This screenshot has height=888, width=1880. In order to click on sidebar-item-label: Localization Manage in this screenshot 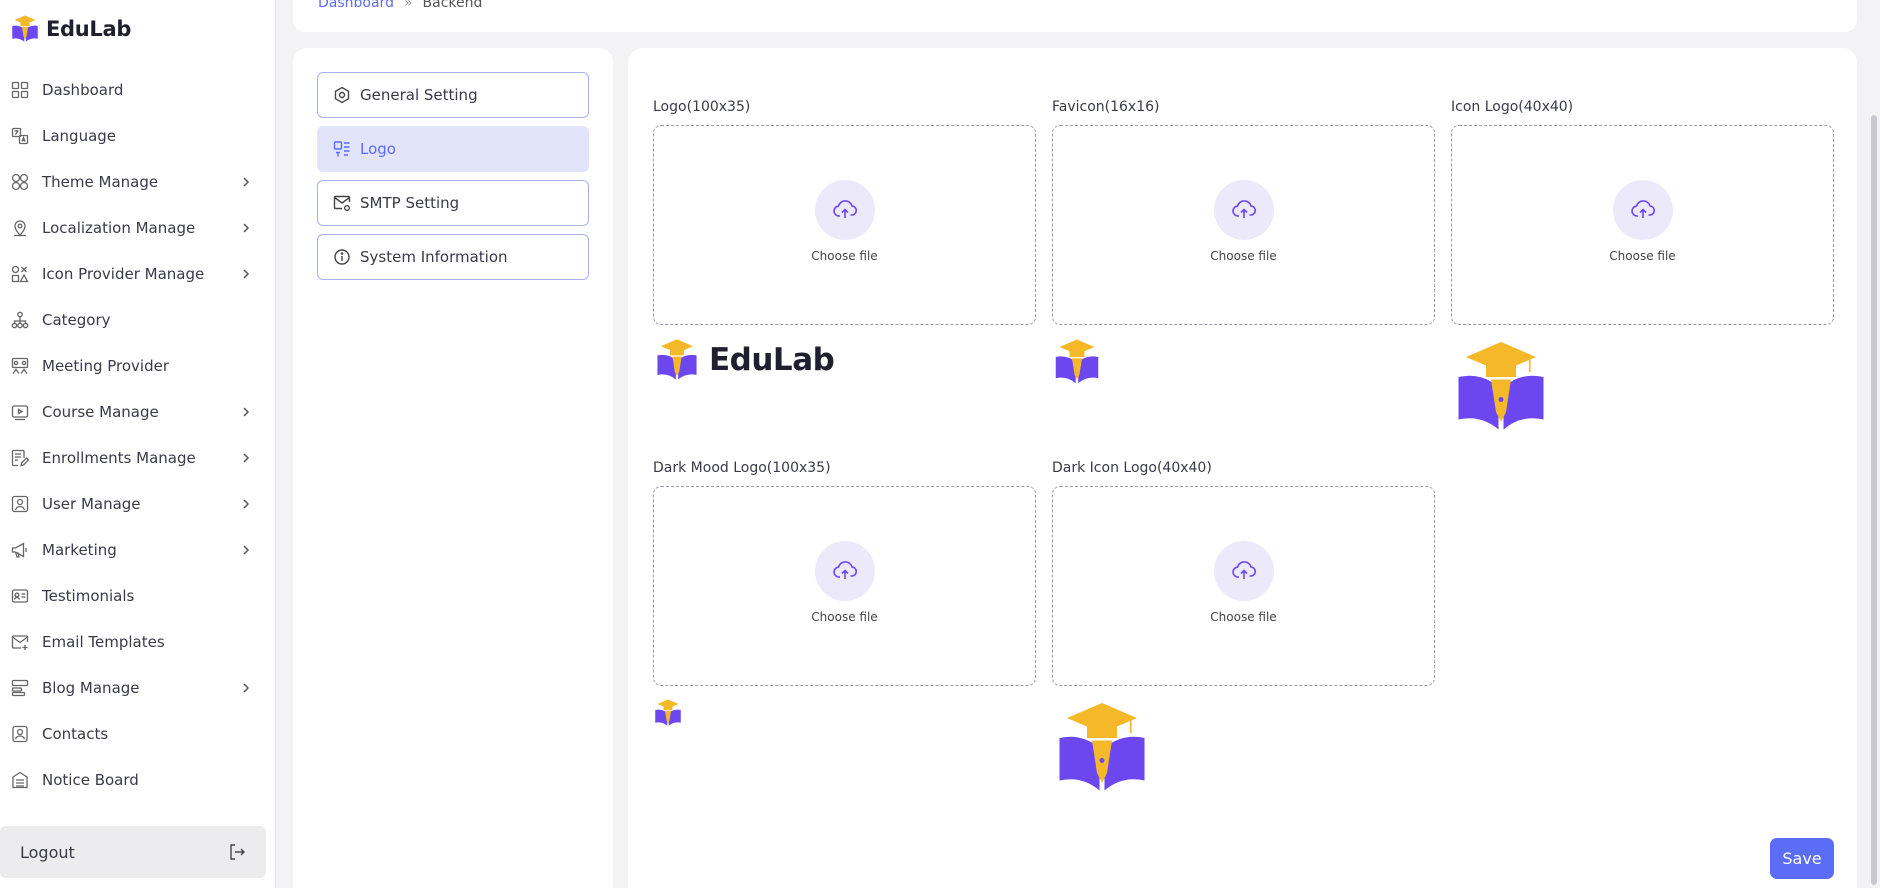, I will do `click(119, 228)`.